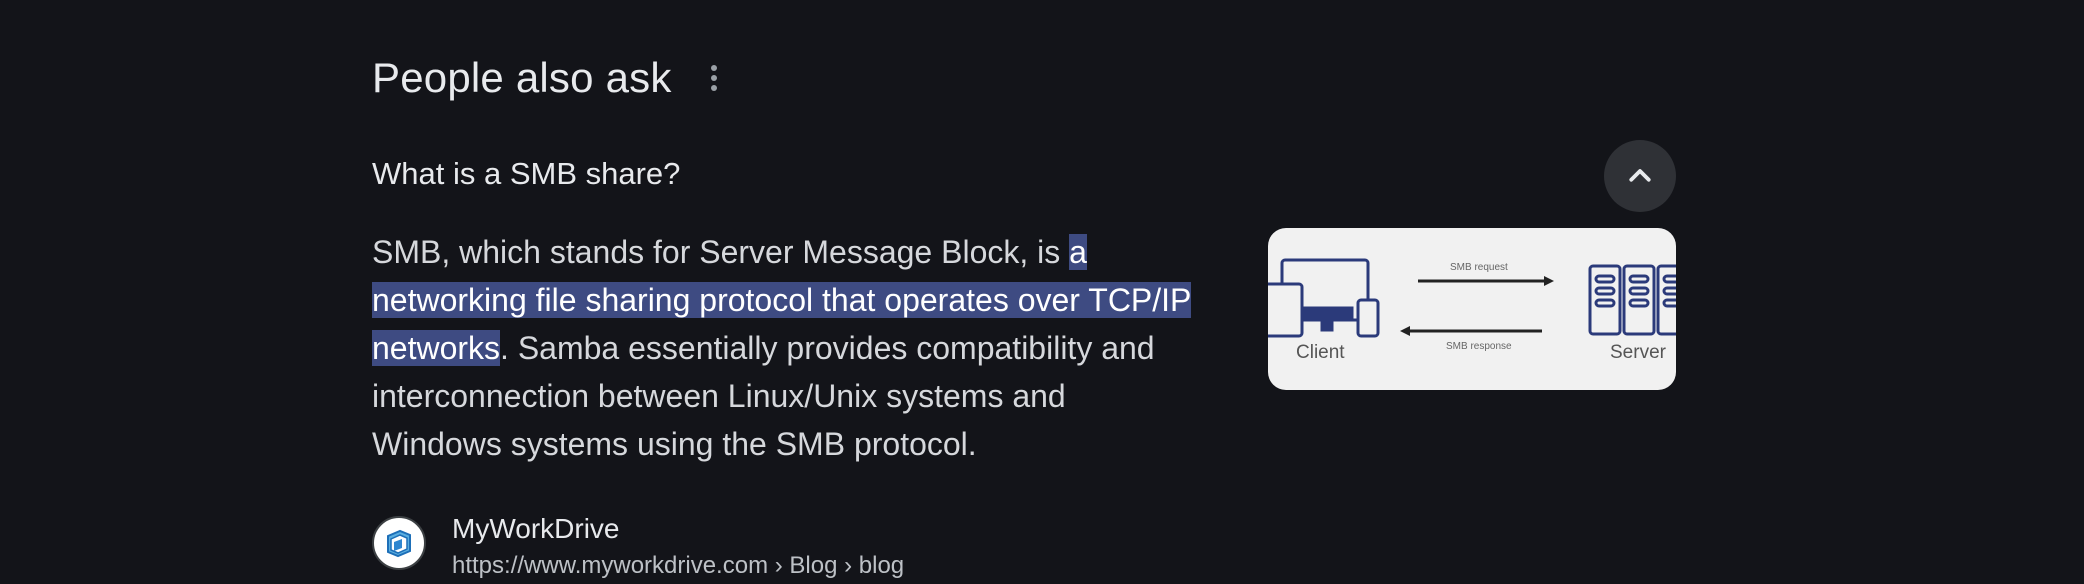 The height and width of the screenshot is (584, 2084). What do you see at coordinates (1486, 281) in the screenshot?
I see `request-arrow` at bounding box center [1486, 281].